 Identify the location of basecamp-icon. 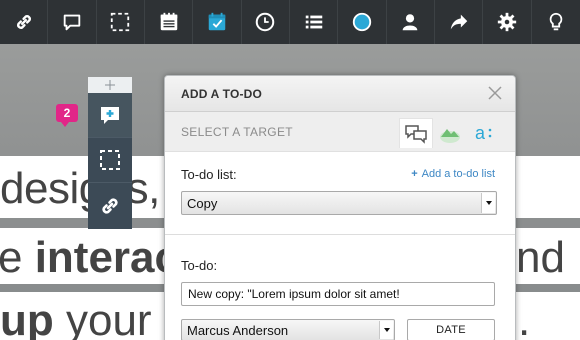
(450, 136).